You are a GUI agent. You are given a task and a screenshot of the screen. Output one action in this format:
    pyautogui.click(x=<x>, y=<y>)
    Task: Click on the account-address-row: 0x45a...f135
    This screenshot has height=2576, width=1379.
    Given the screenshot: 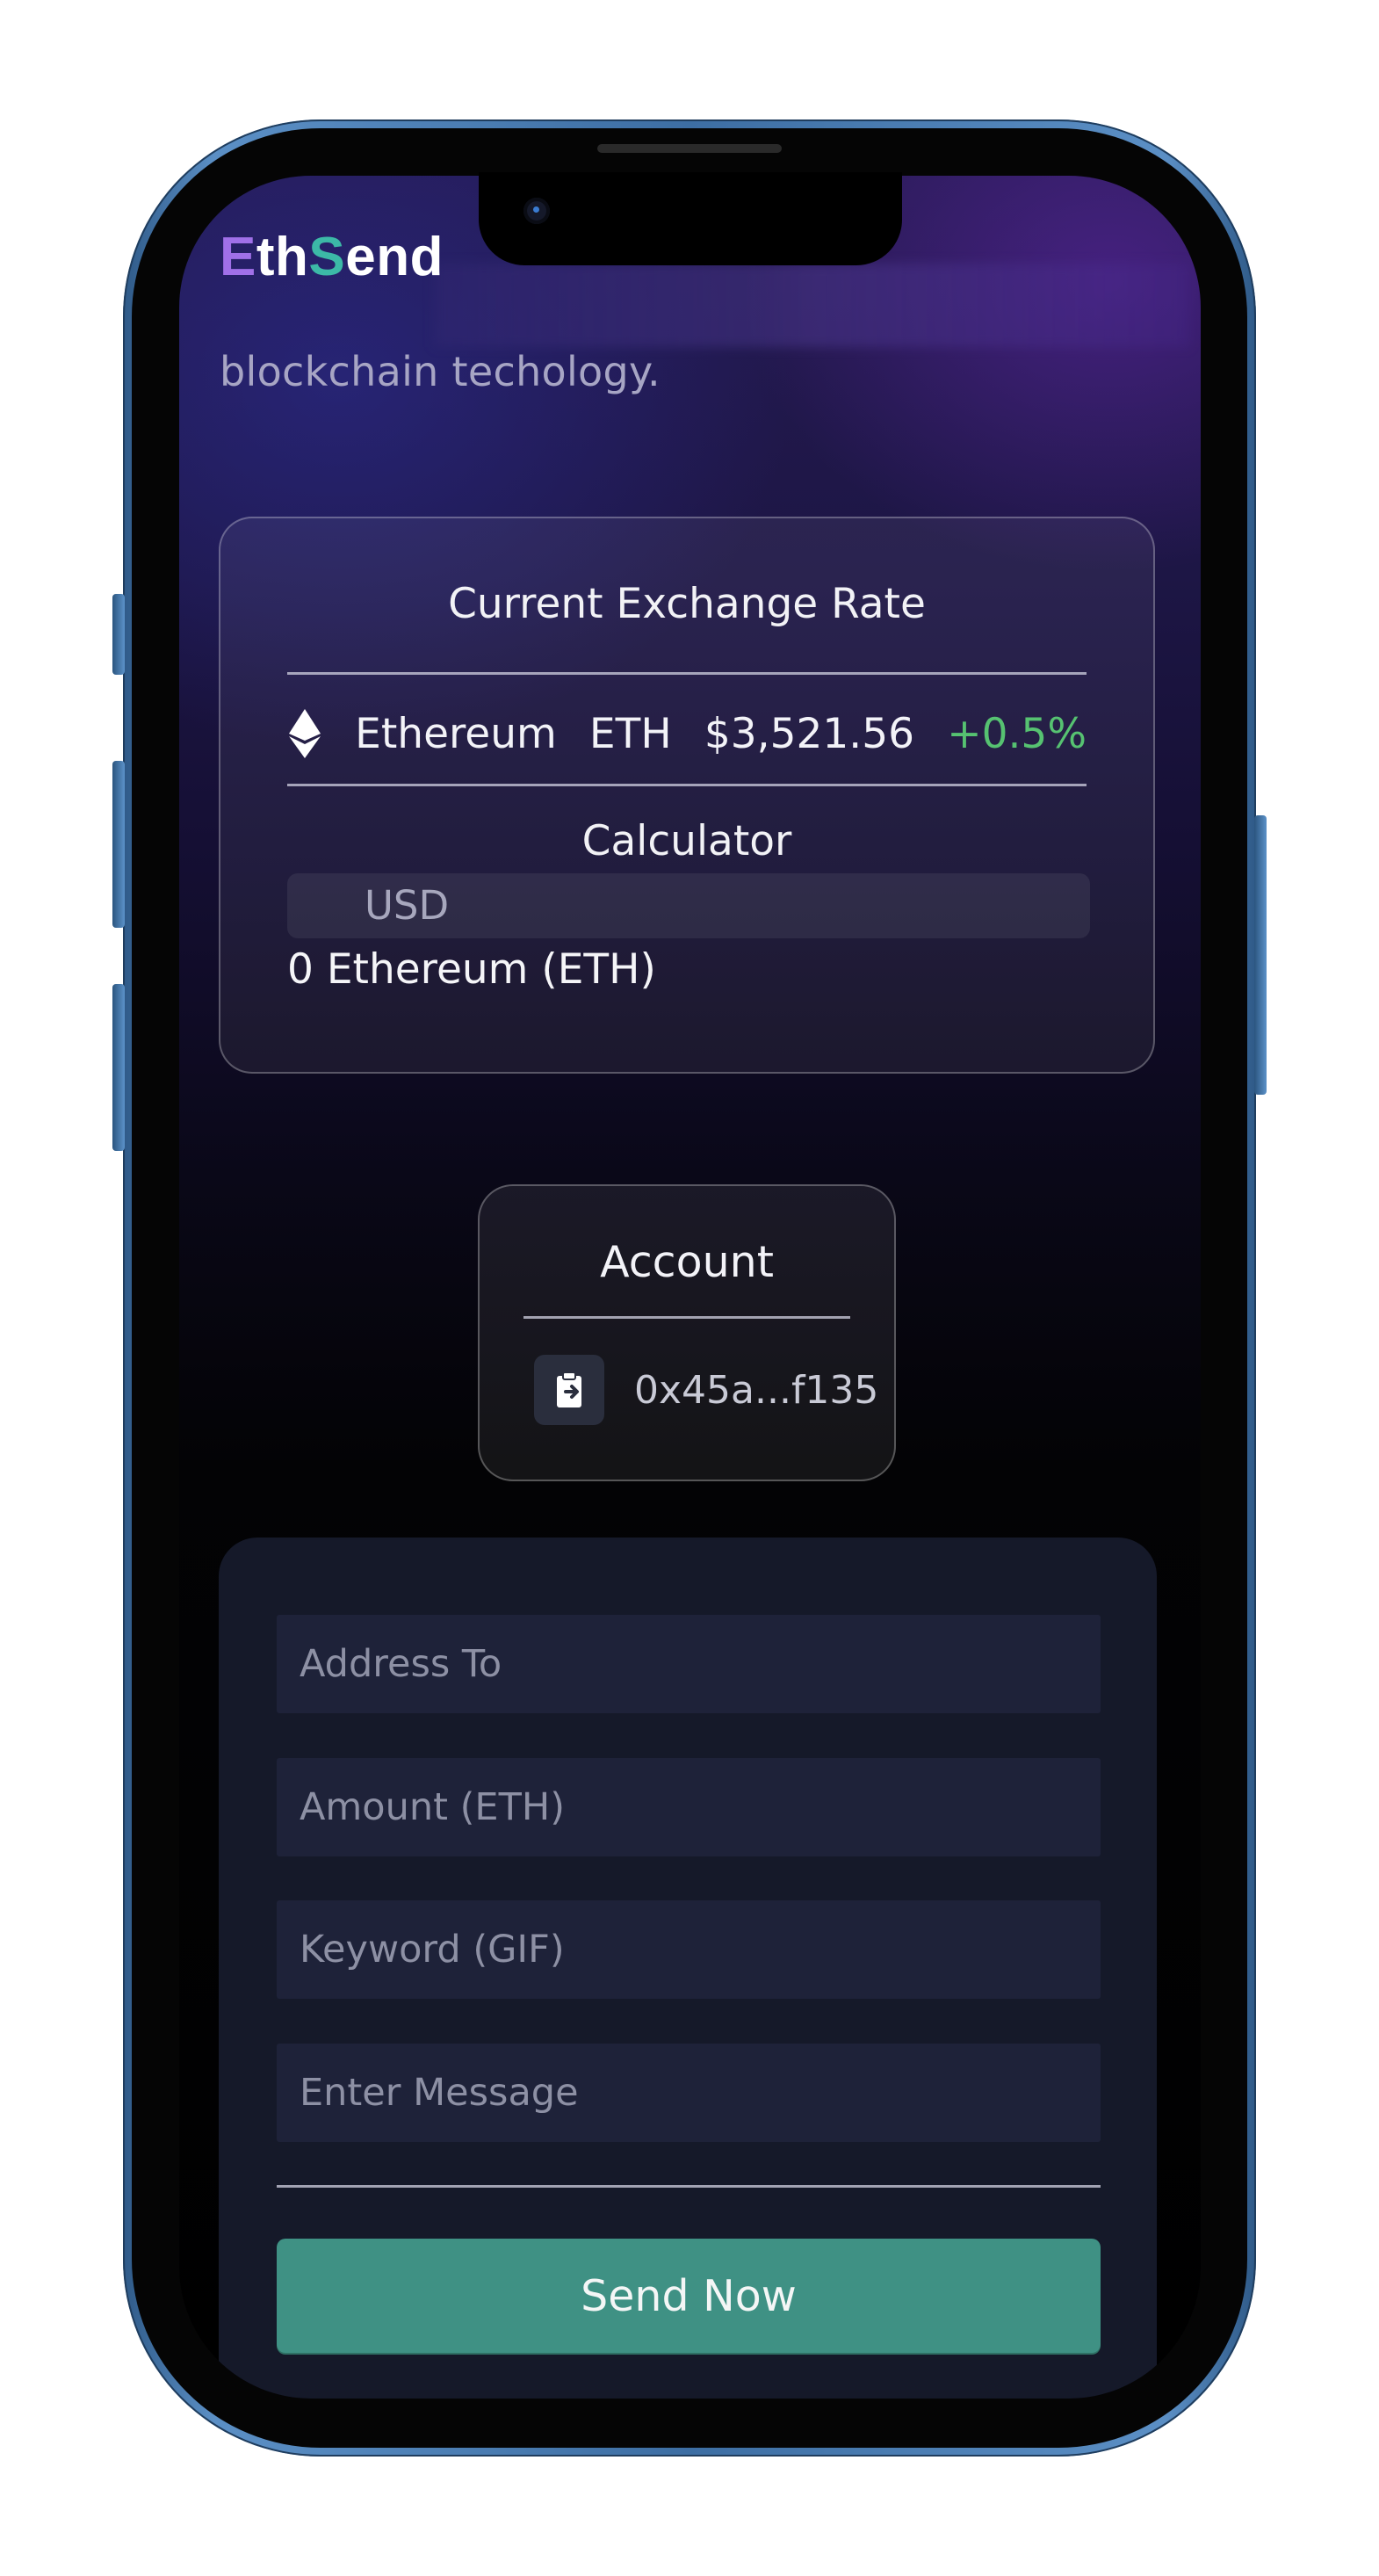 What is the action you would take?
    pyautogui.click(x=706, y=1390)
    